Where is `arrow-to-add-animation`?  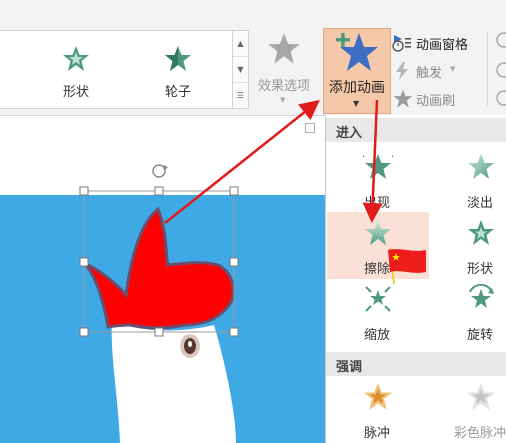 arrow-to-add-animation is located at coordinates (242, 161).